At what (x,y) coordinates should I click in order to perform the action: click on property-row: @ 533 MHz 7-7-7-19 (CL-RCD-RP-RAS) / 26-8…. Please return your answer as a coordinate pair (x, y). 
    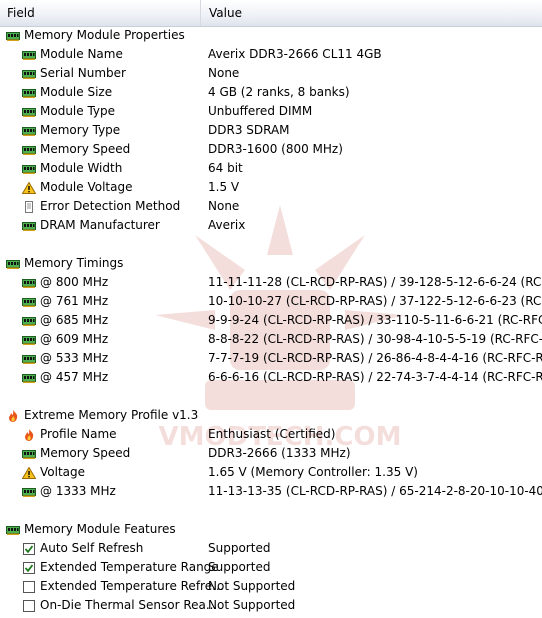
    Looking at the image, I should click on (271, 358).